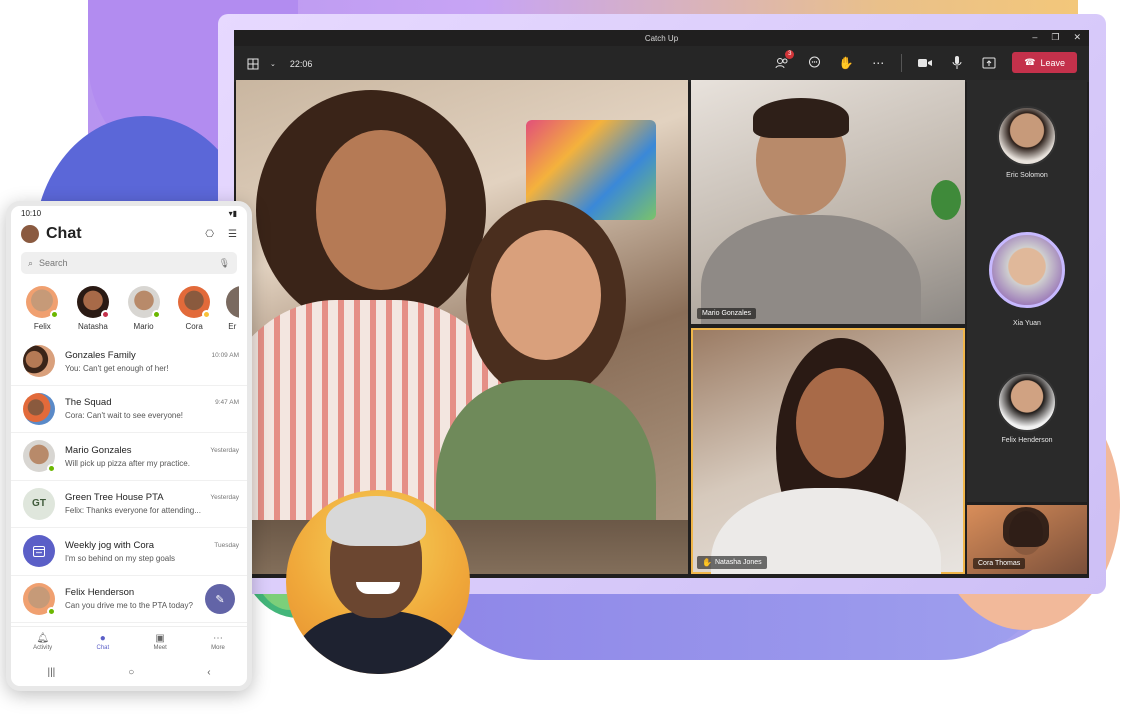 The image size is (1124, 718). Describe the element at coordinates (105, 314) in the screenshot. I see `status-busy-icon` at that location.